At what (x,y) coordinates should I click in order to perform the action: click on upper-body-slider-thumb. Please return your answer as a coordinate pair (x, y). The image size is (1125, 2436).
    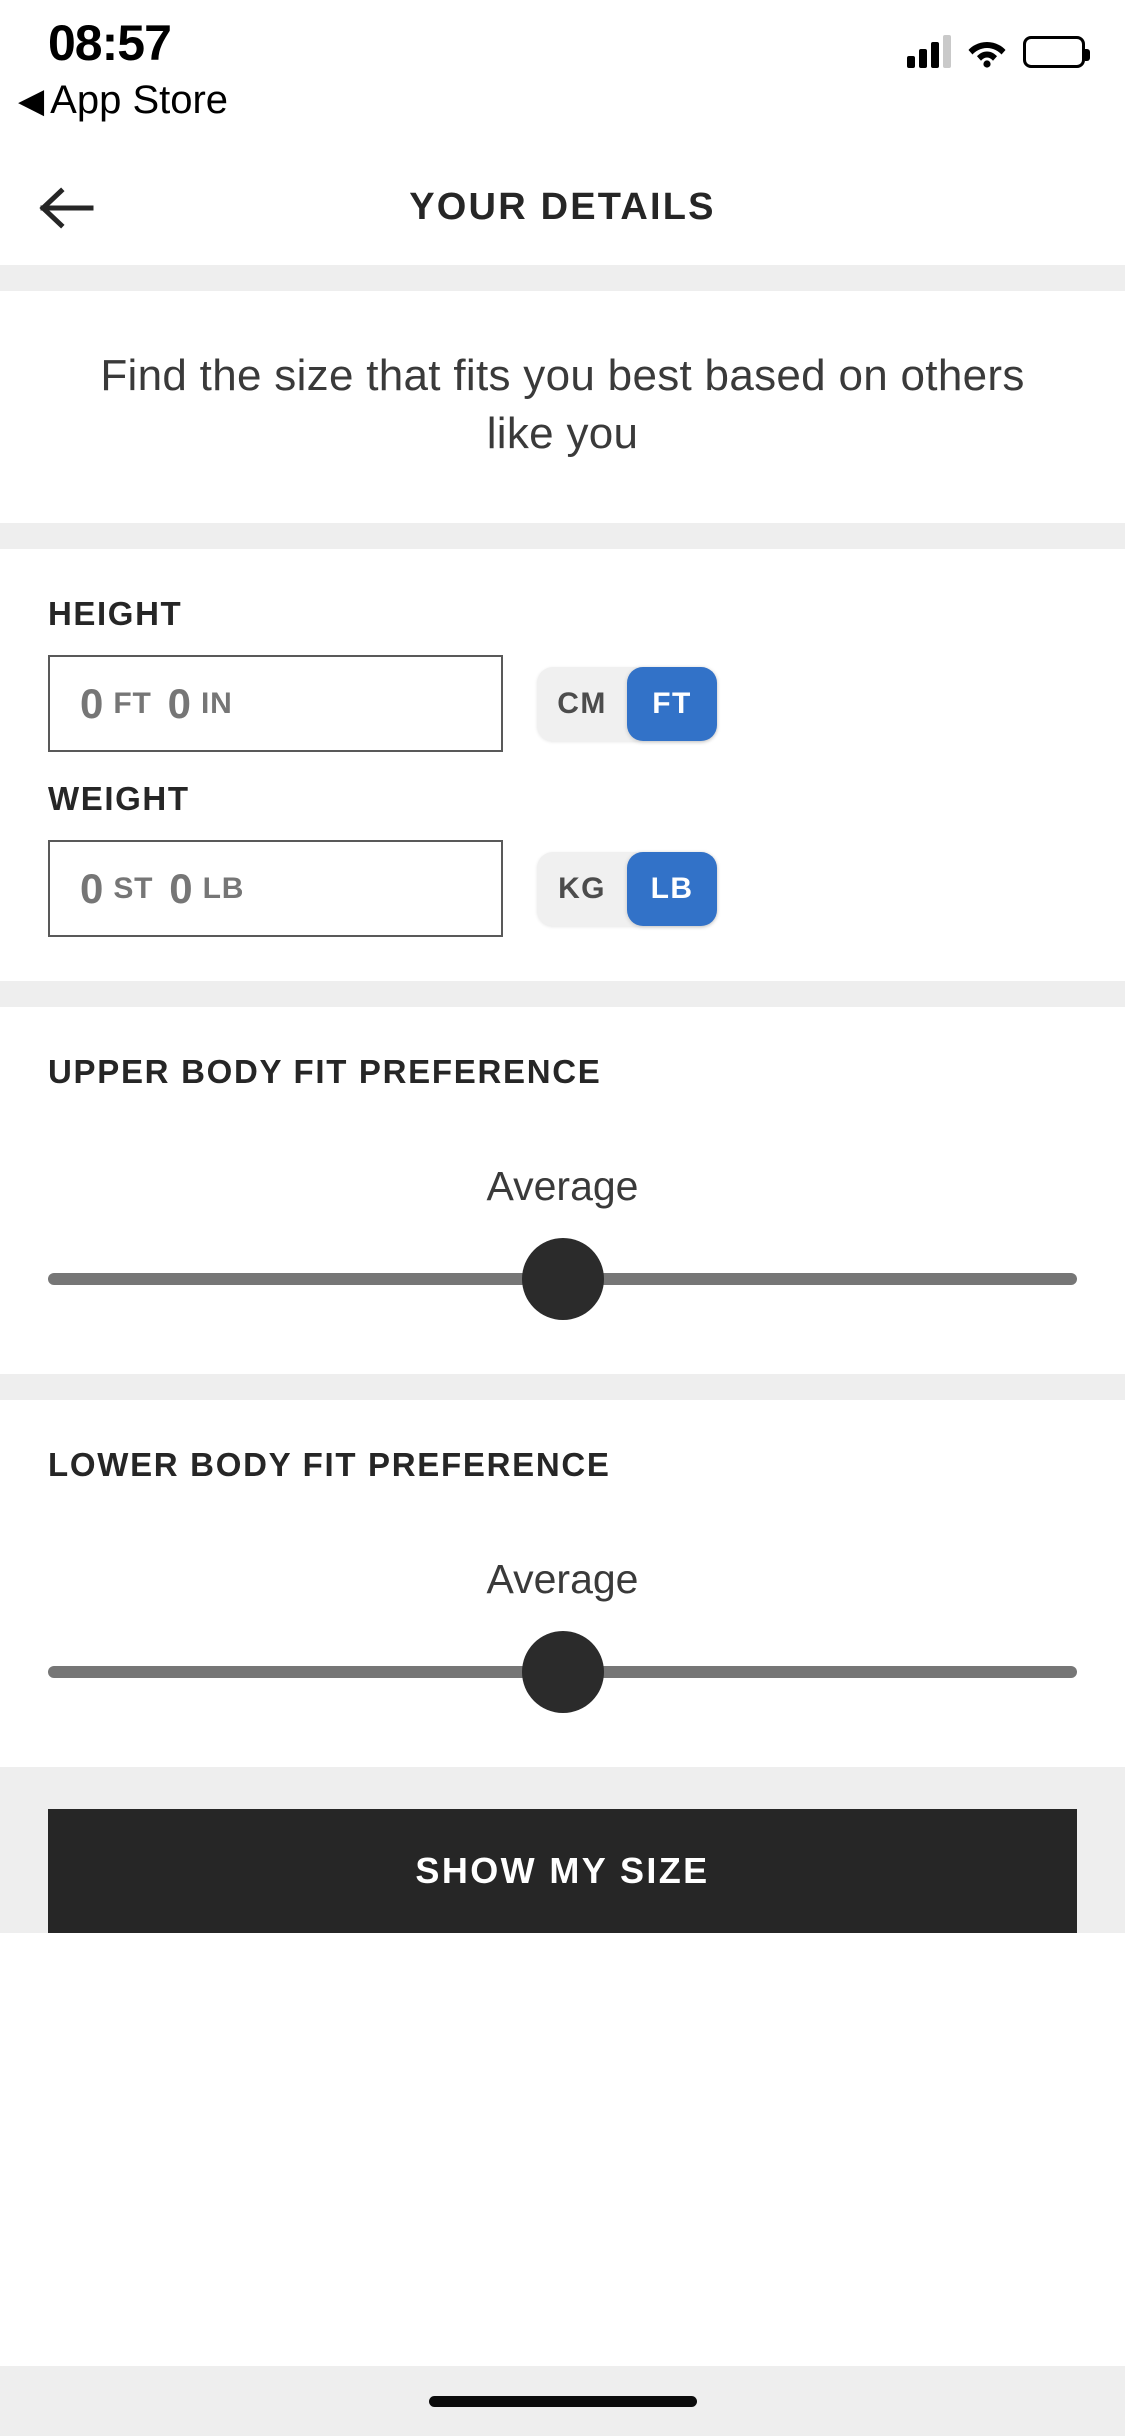
    Looking at the image, I should click on (562, 1279).